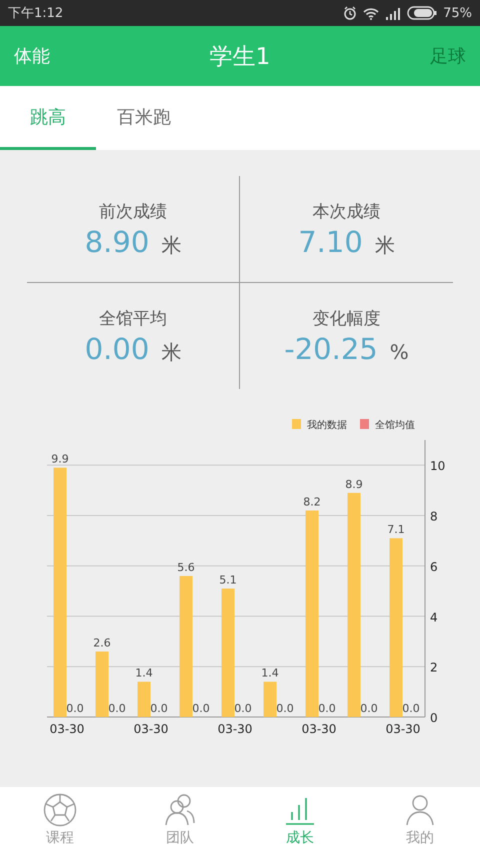 This screenshot has height=853, width=480. Describe the element at coordinates (434, 667) in the screenshot. I see `y-tick-label: 2` at that location.